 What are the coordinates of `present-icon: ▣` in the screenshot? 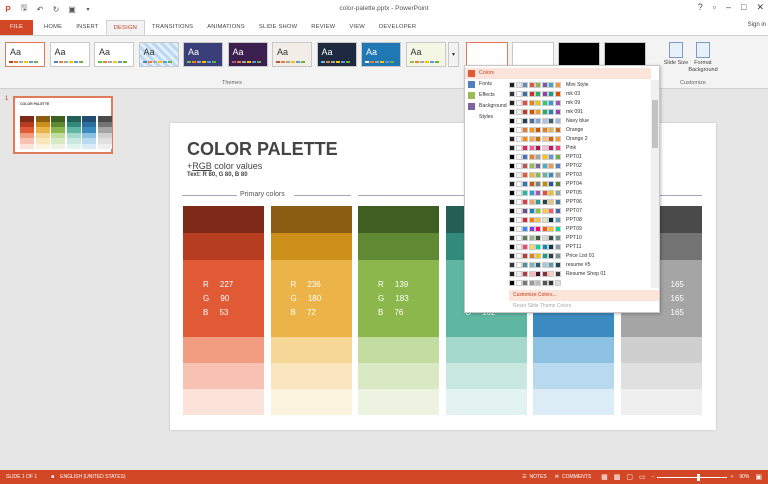 It's located at (72, 9).